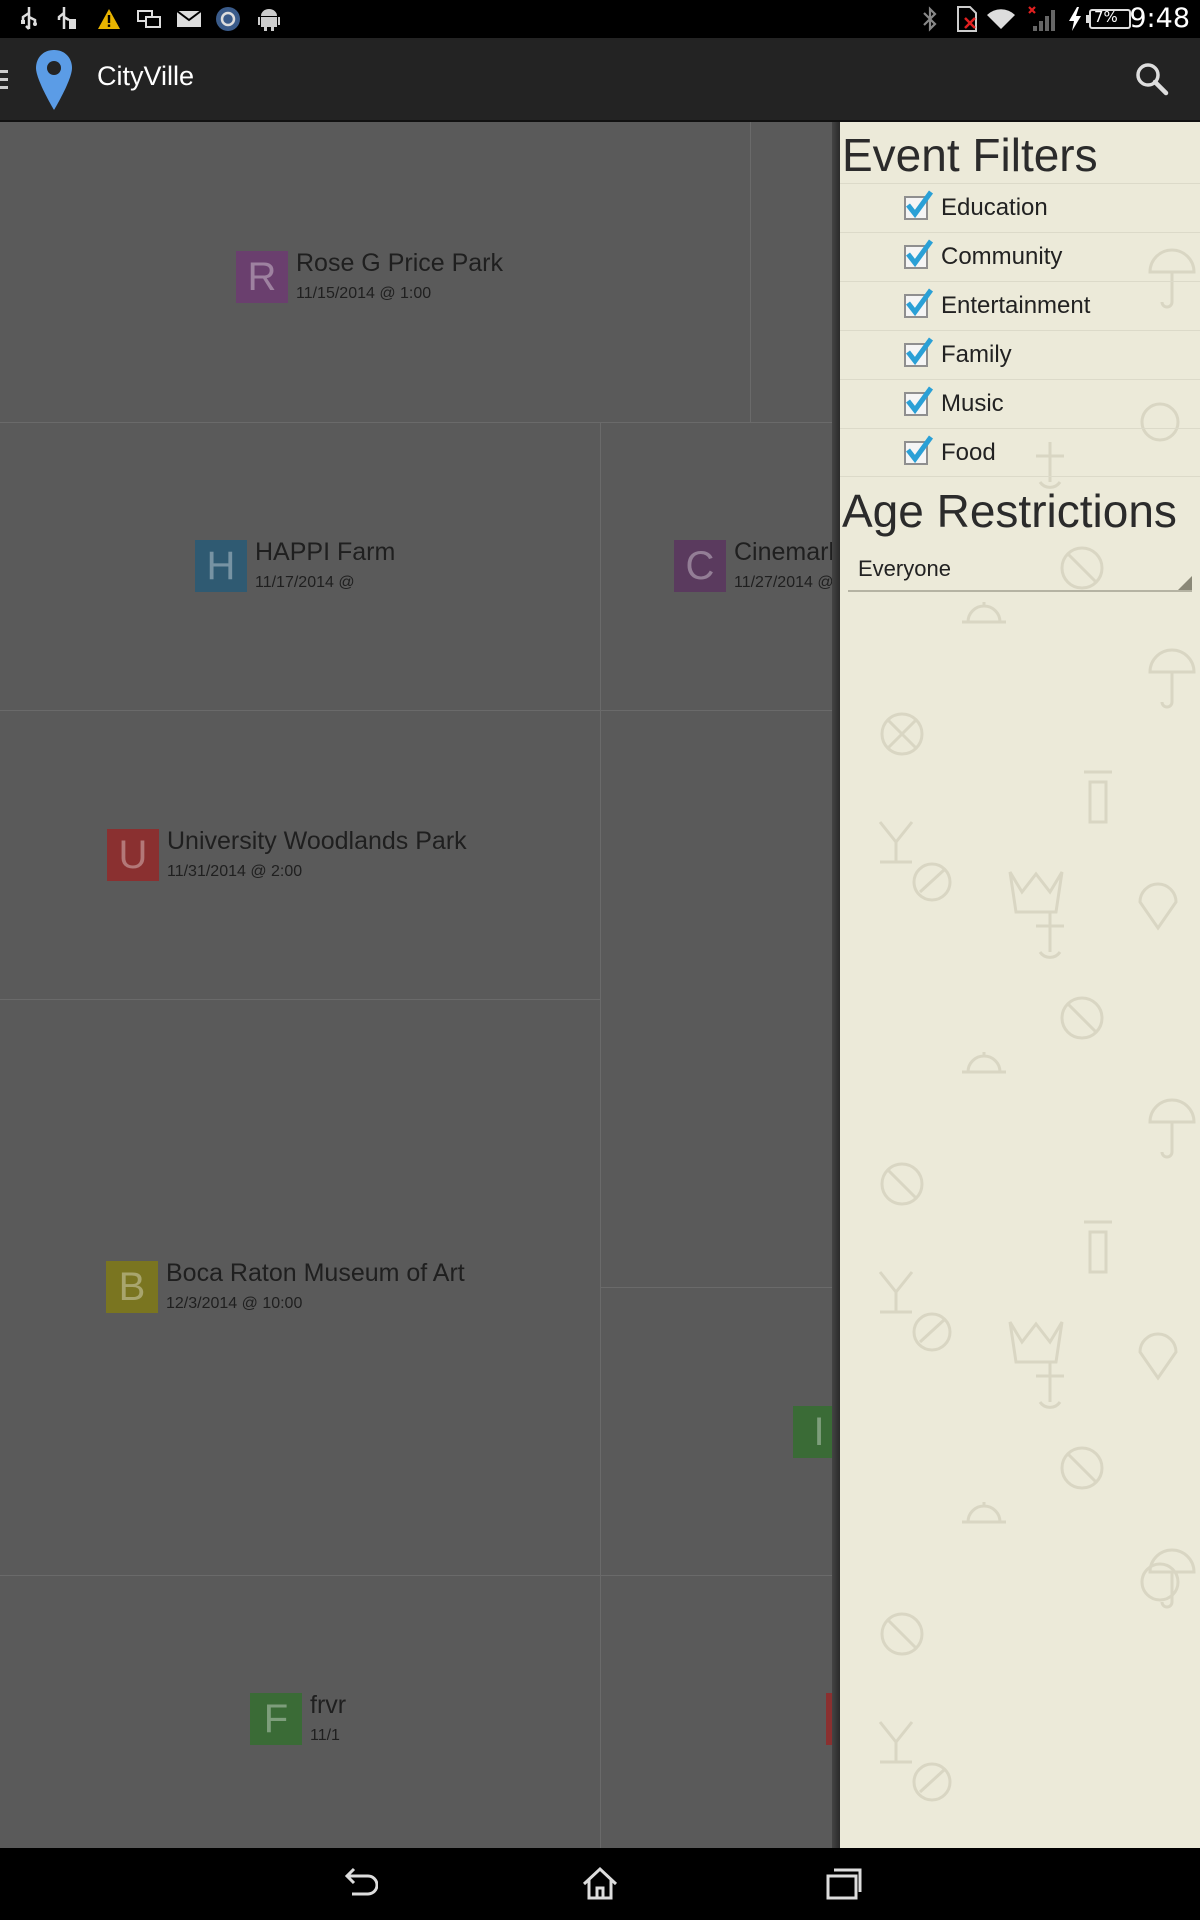 The width and height of the screenshot is (1200, 1920). I want to click on event-filters-heading: Event Filters, so click(970, 155).